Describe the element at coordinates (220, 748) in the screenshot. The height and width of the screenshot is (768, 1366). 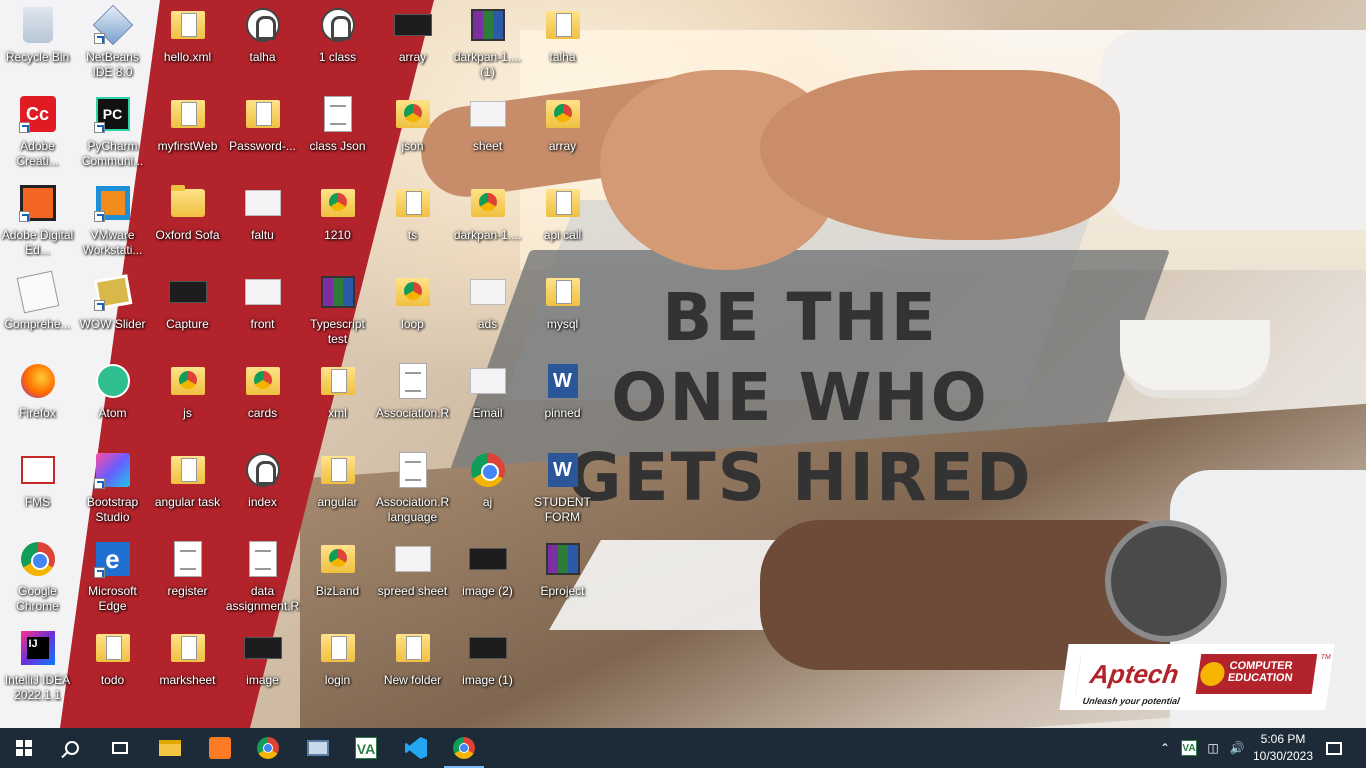
I see `xampp-button` at that location.